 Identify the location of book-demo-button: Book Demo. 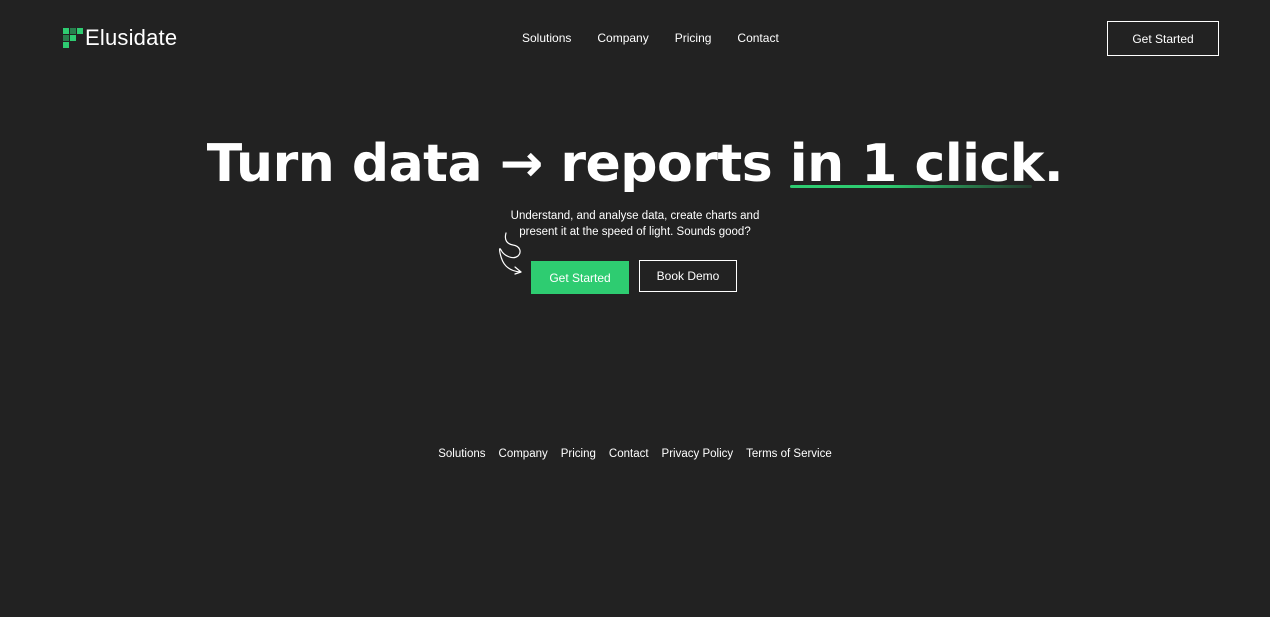
(688, 276).